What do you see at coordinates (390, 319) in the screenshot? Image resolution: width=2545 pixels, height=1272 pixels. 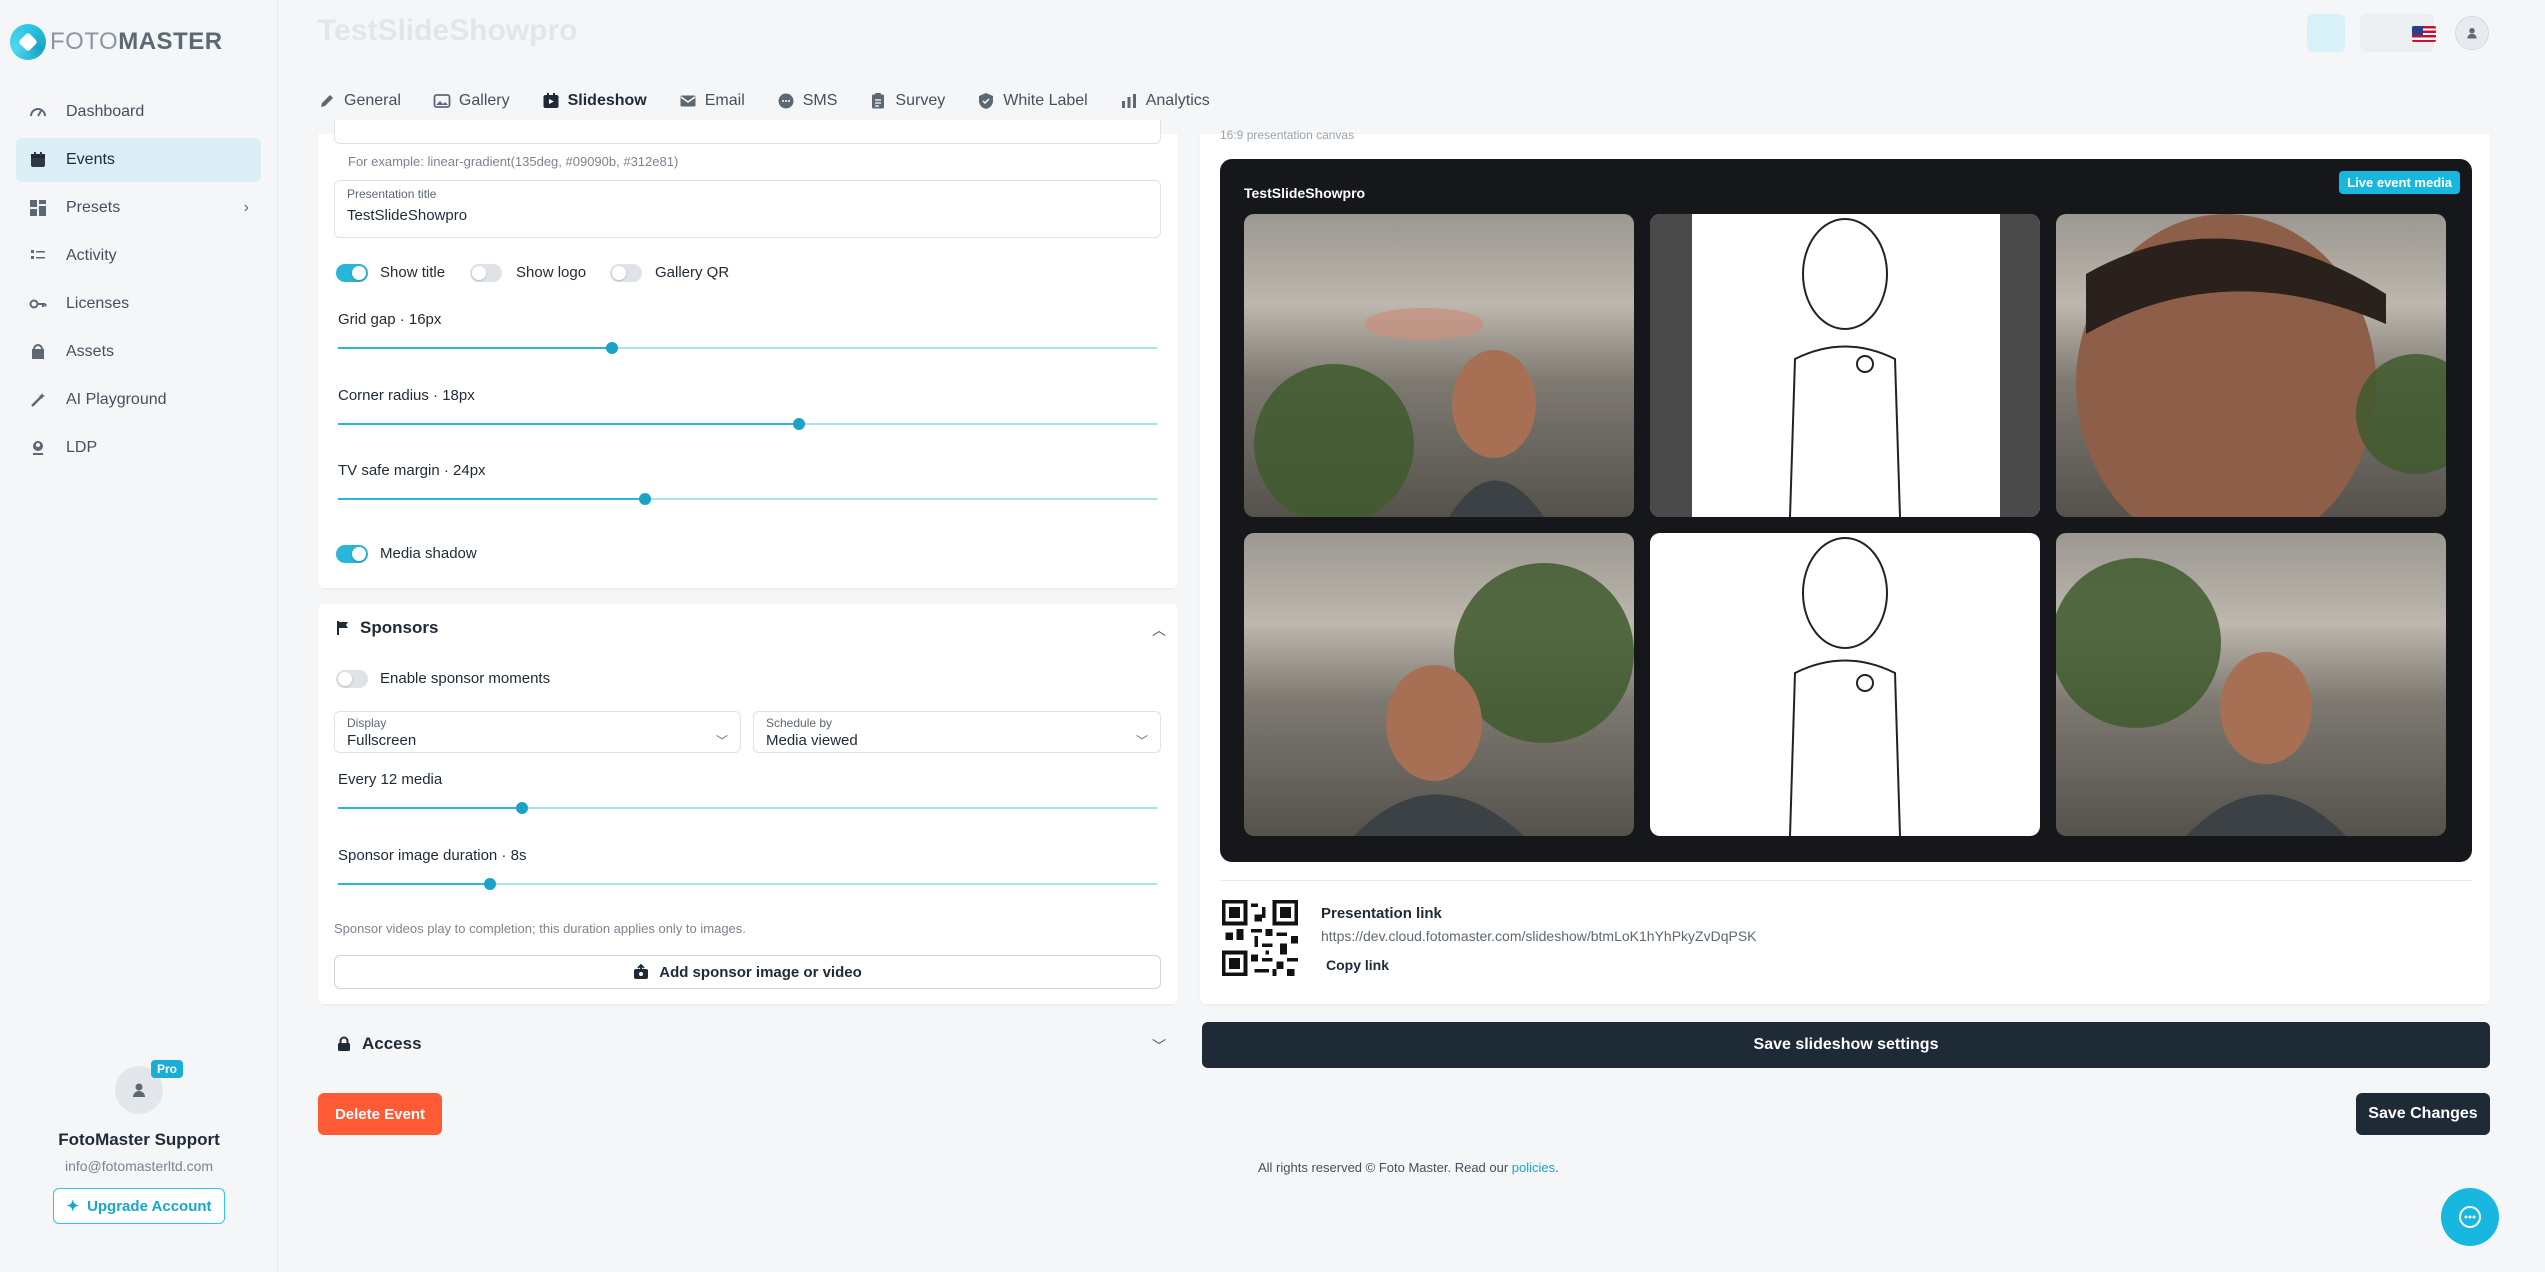 I see `grid-gap-label: Grid gap · 16px` at bounding box center [390, 319].